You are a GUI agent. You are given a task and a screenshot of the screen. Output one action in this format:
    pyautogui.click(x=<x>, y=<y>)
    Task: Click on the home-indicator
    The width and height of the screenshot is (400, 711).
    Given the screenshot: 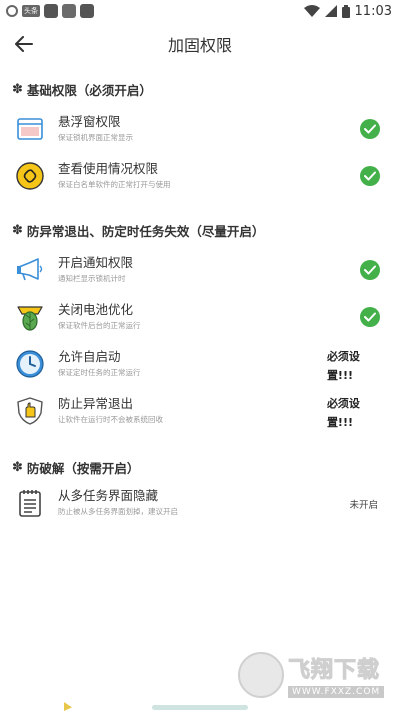 What is the action you would take?
    pyautogui.click(x=200, y=707)
    